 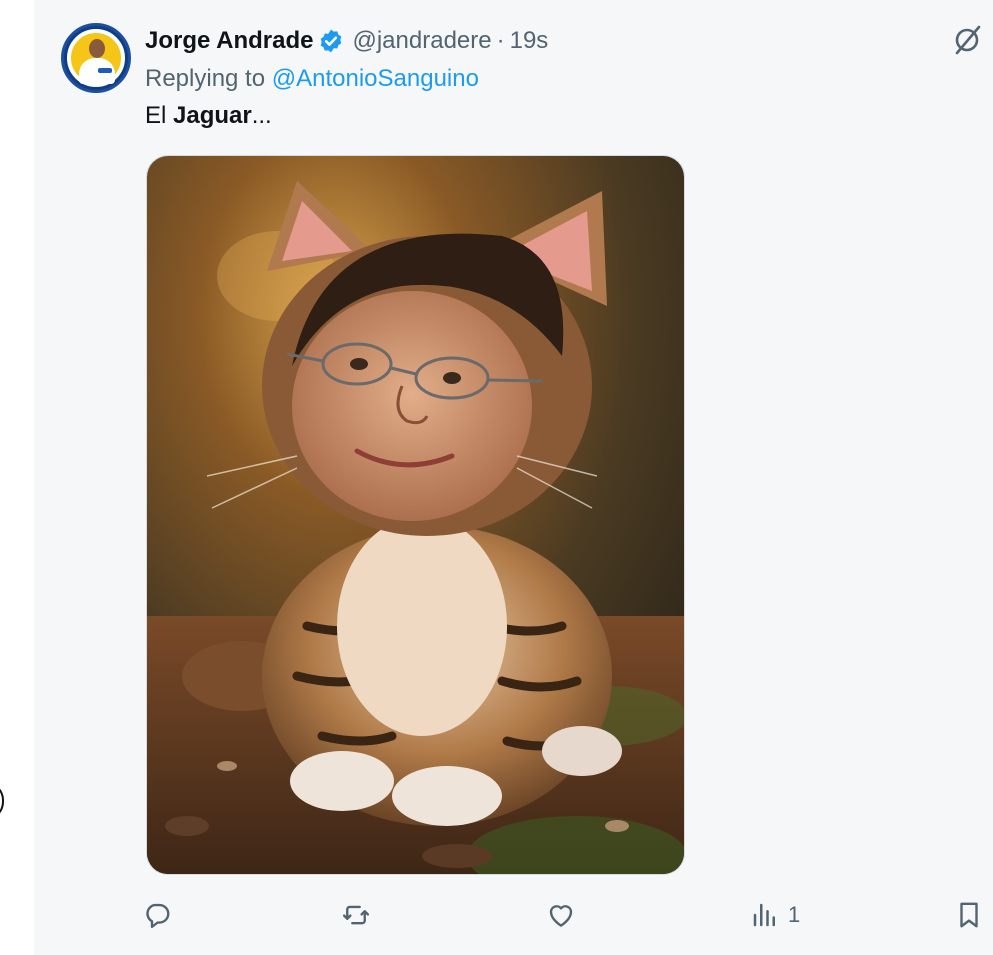 I want to click on action-bar: 1, so click(x=565, y=915).